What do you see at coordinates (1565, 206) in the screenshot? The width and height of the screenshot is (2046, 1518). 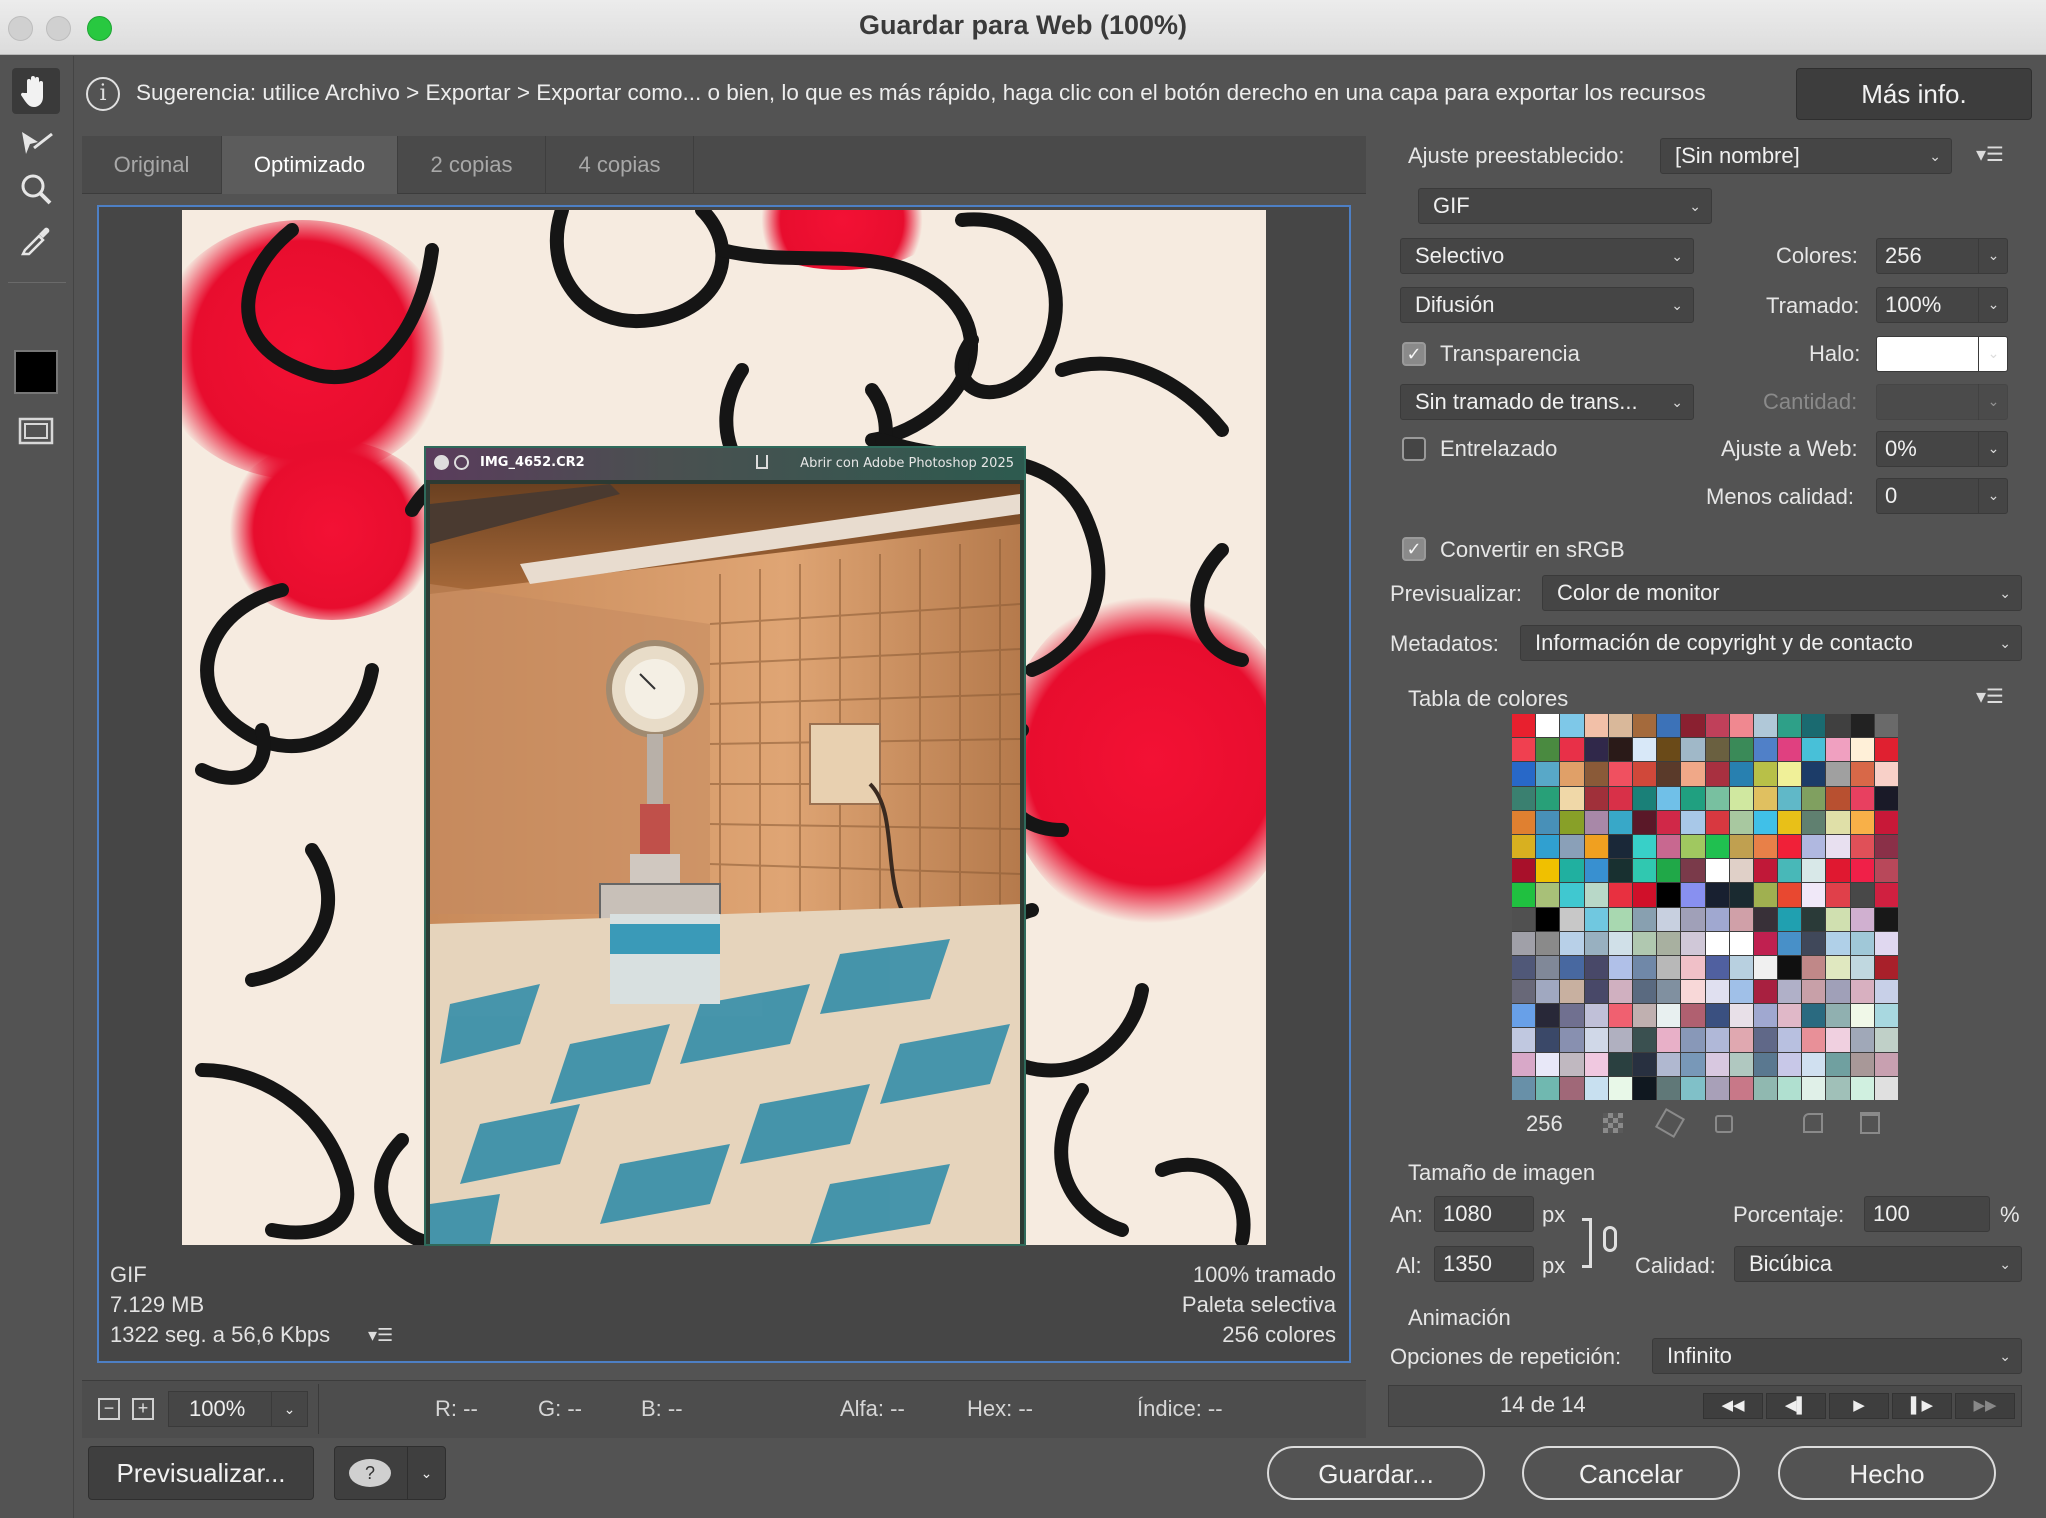 I see `file-format-select: GIF ⌄` at bounding box center [1565, 206].